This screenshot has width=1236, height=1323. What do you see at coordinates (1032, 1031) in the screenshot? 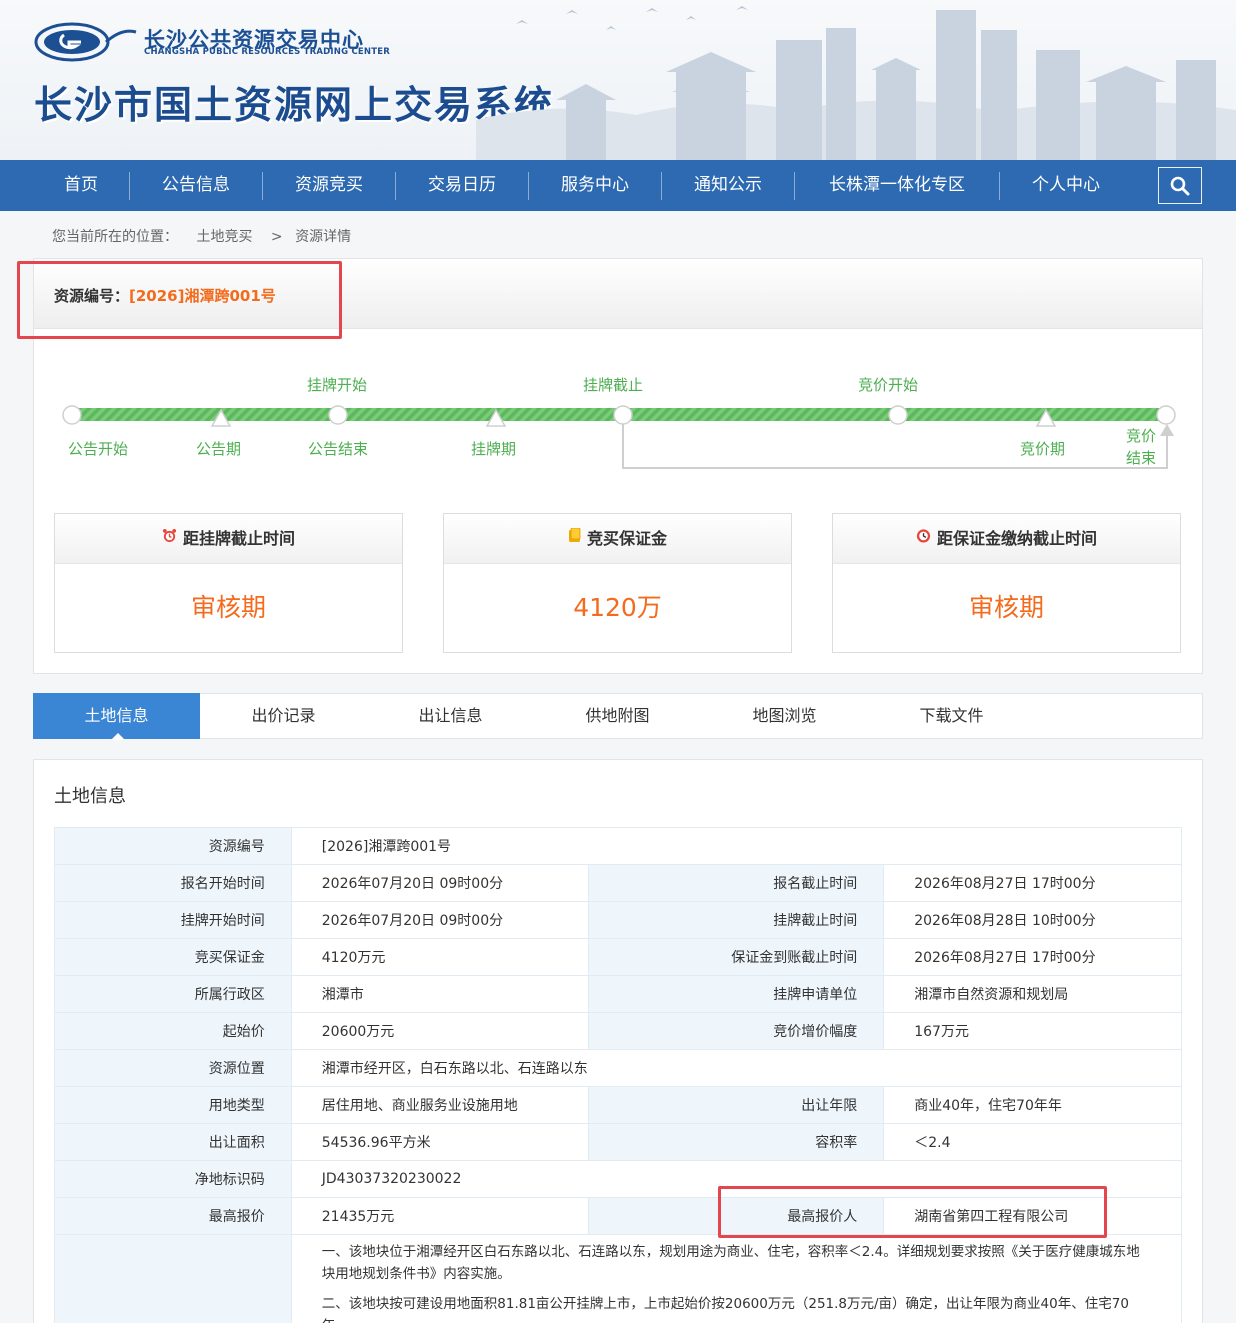
I see `row-value: 167万元` at bounding box center [1032, 1031].